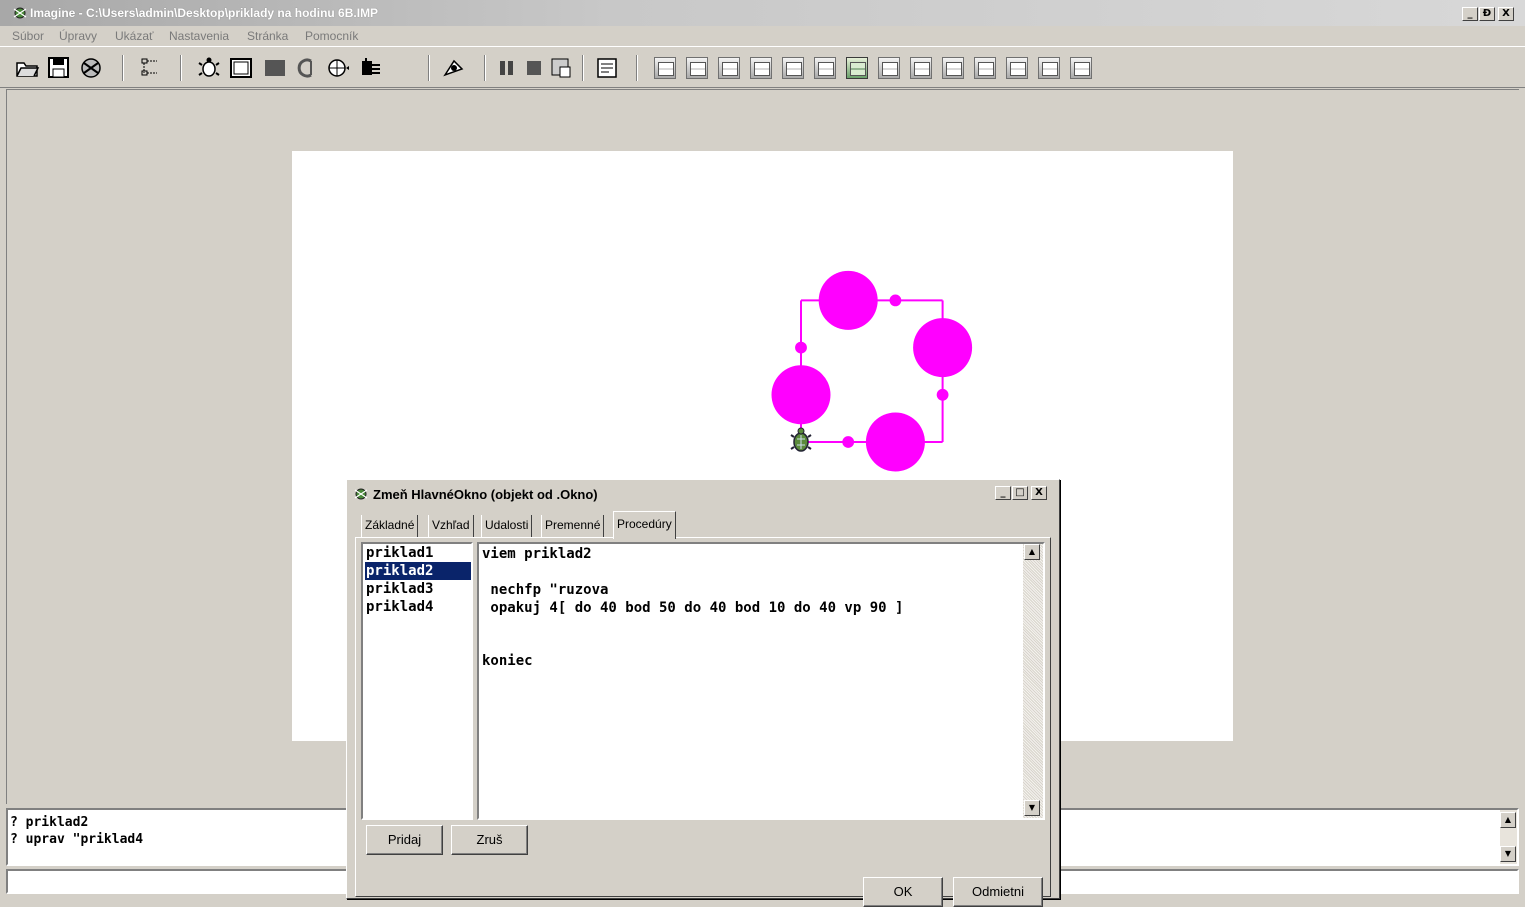 The image size is (1525, 907). I want to click on delete-procedure-button: Zruš, so click(489, 840).